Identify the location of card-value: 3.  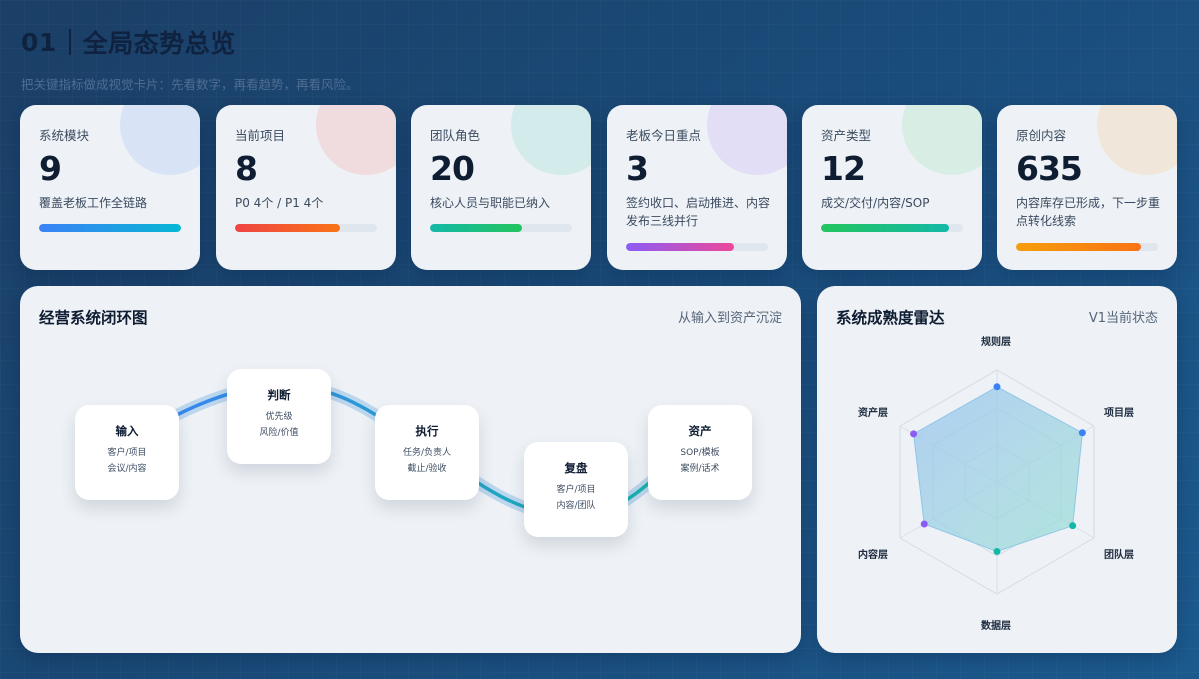
(637, 168).